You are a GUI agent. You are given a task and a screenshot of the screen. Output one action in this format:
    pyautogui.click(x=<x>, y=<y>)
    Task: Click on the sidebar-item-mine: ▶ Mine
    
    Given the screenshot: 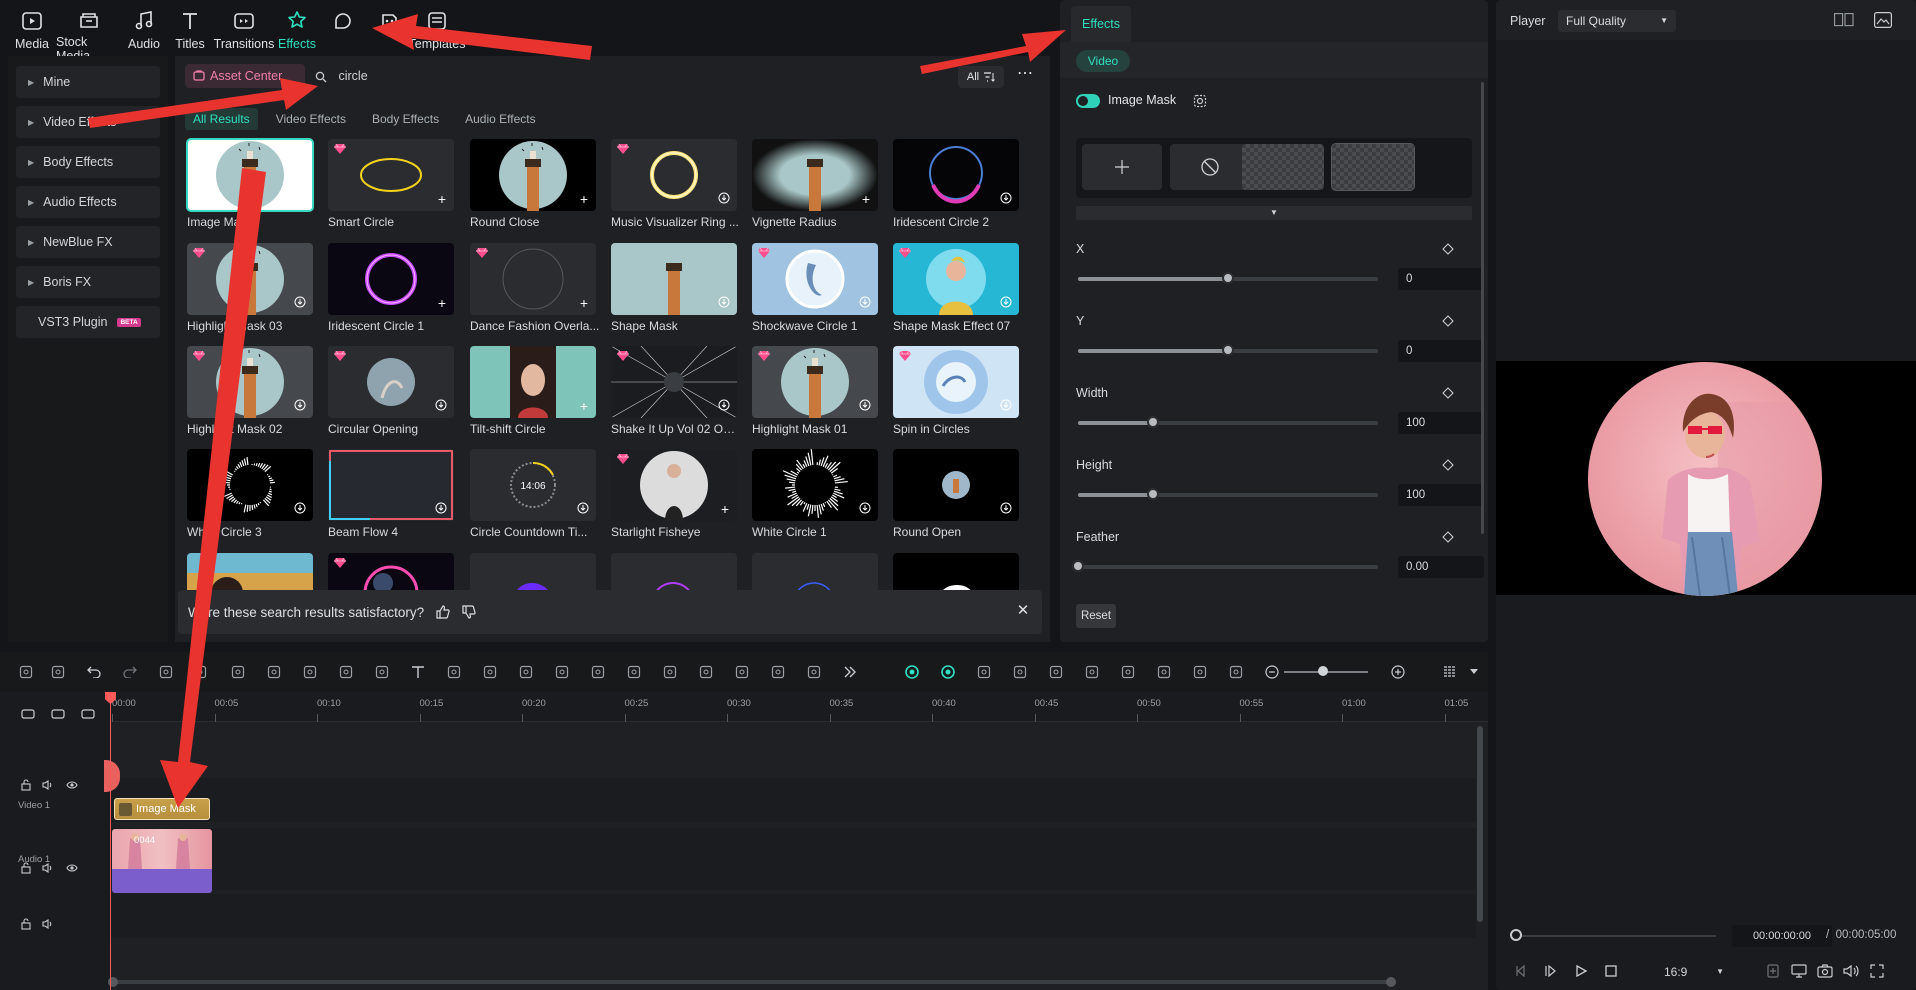 What is the action you would take?
    pyautogui.click(x=88, y=82)
    